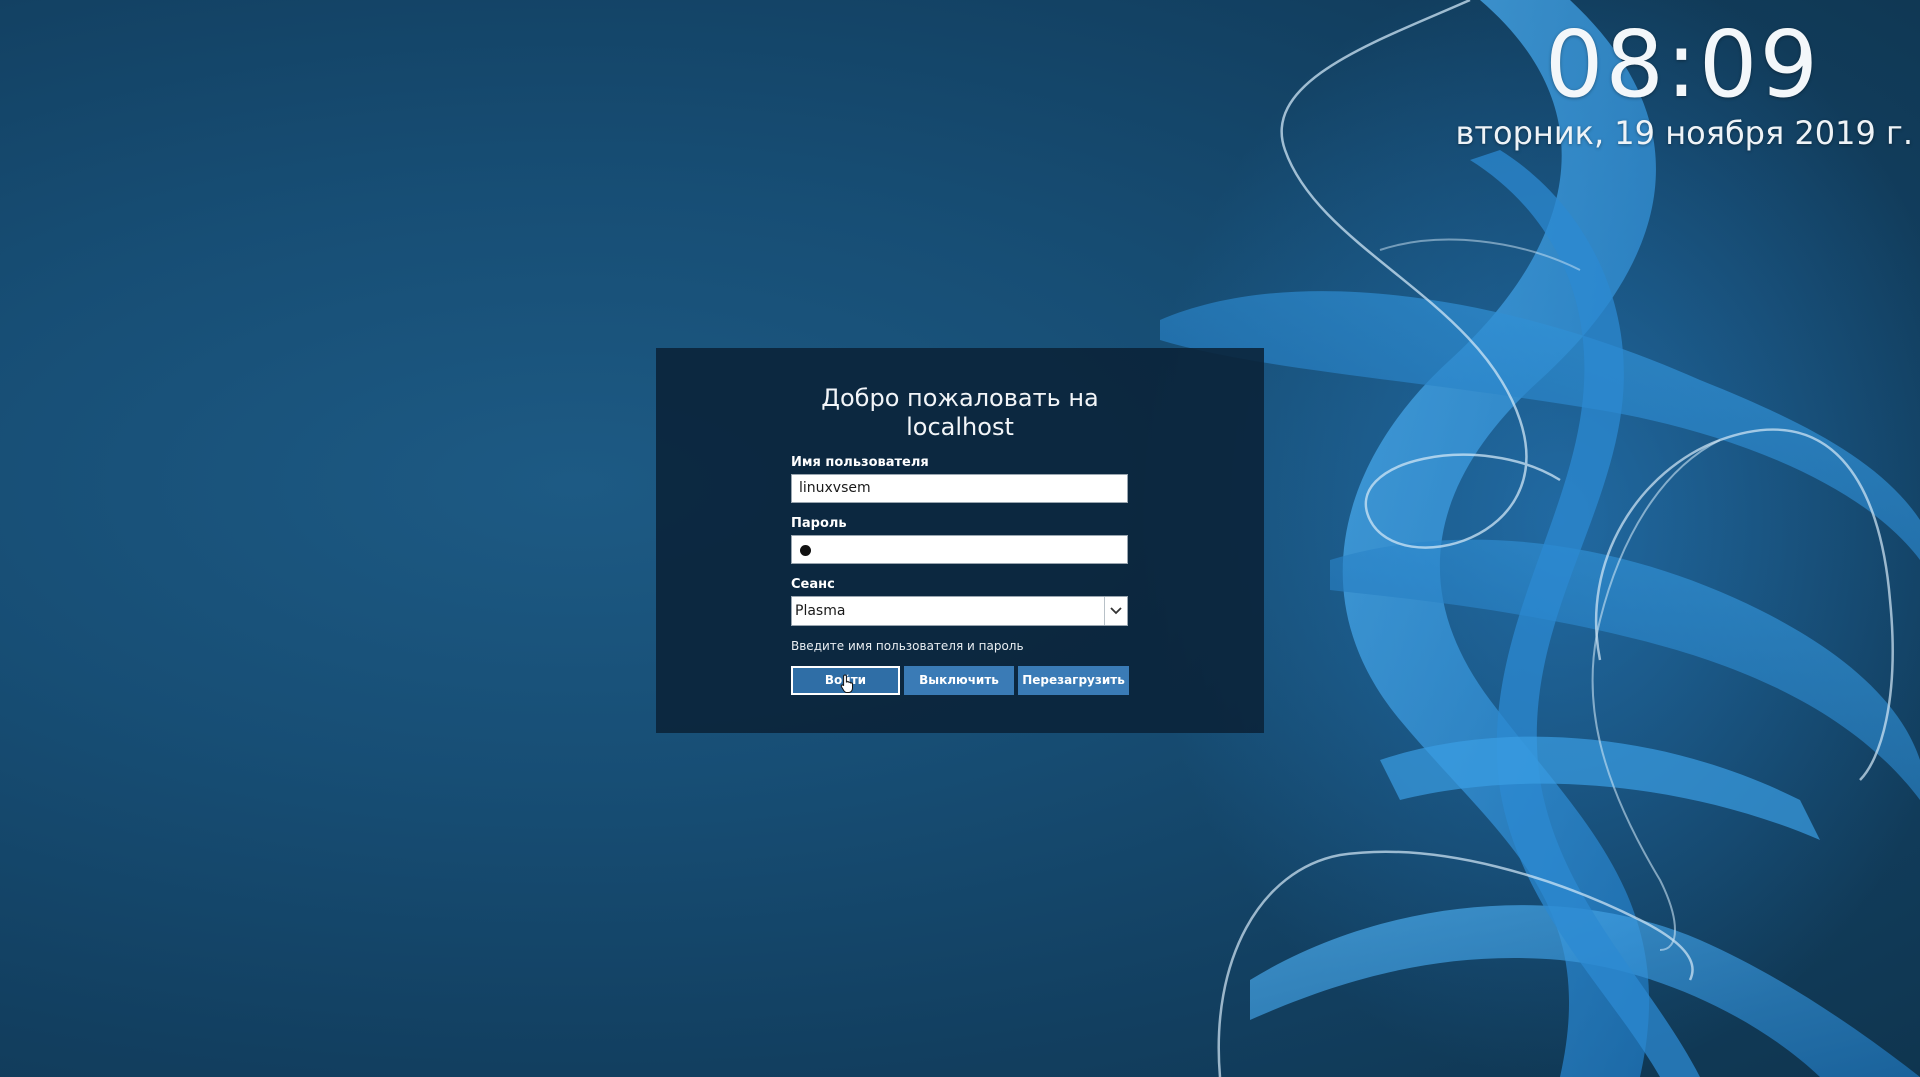  What do you see at coordinates (959, 488) in the screenshot?
I see `username-field: linuxvsem` at bounding box center [959, 488].